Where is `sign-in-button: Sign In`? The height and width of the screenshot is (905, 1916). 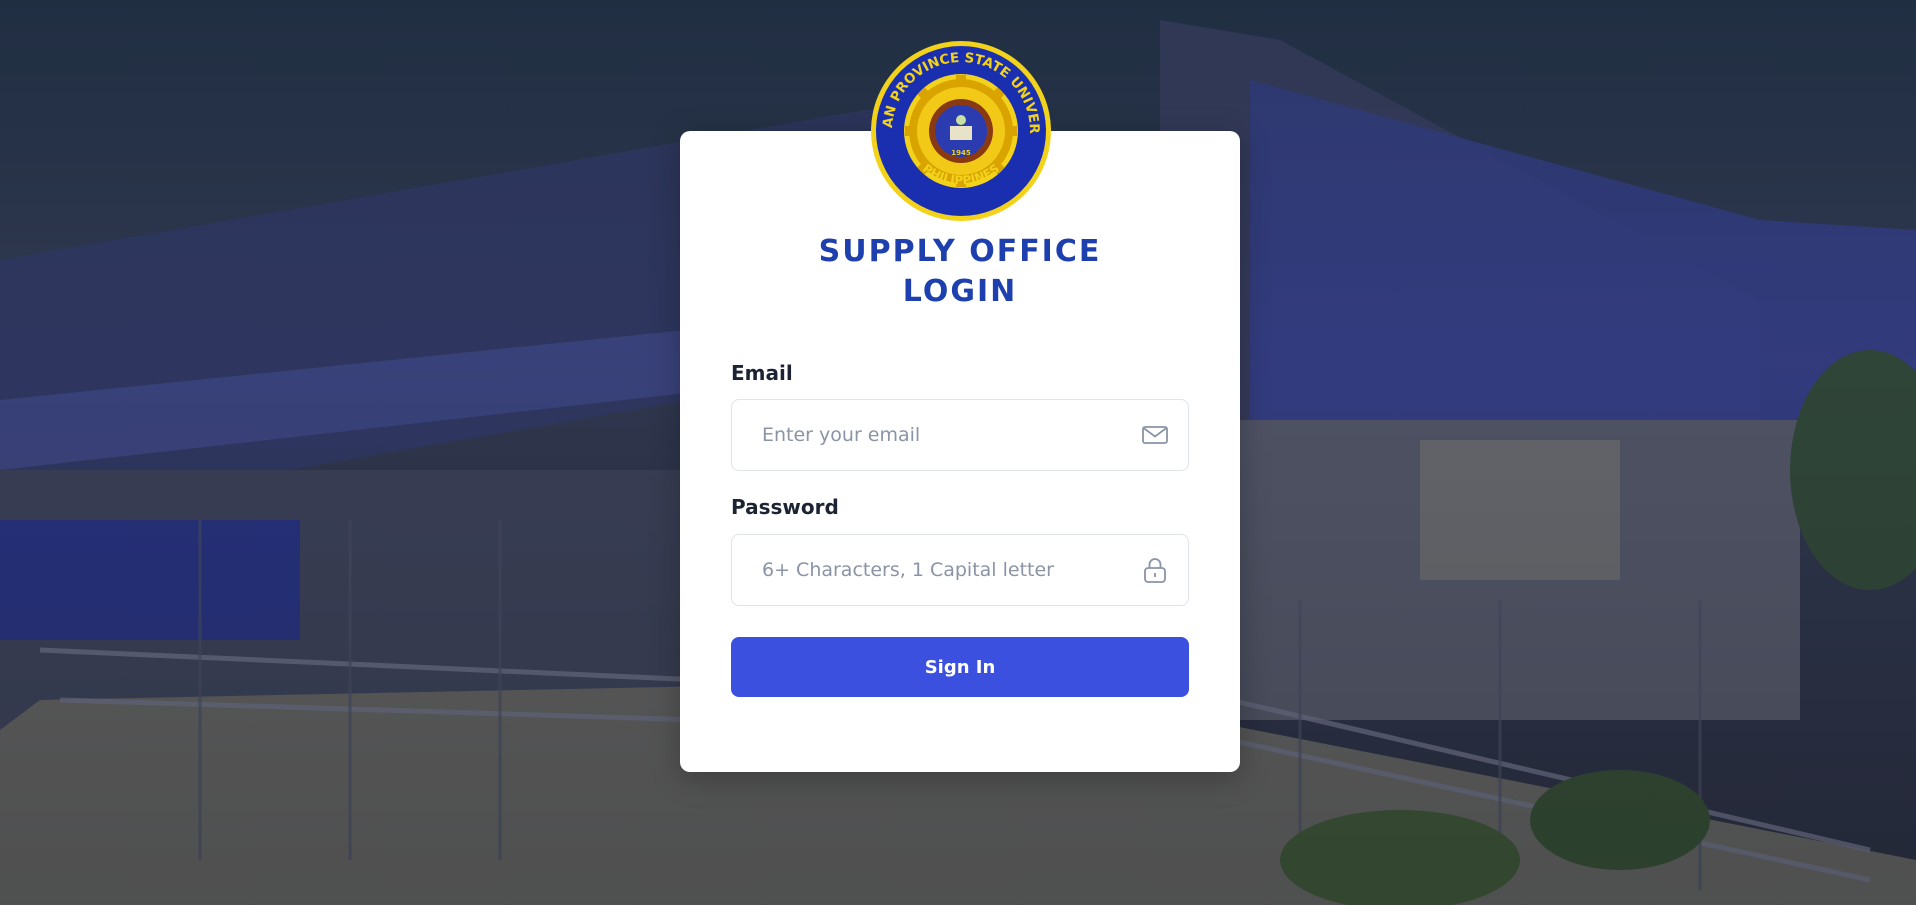 sign-in-button: Sign In is located at coordinates (960, 667).